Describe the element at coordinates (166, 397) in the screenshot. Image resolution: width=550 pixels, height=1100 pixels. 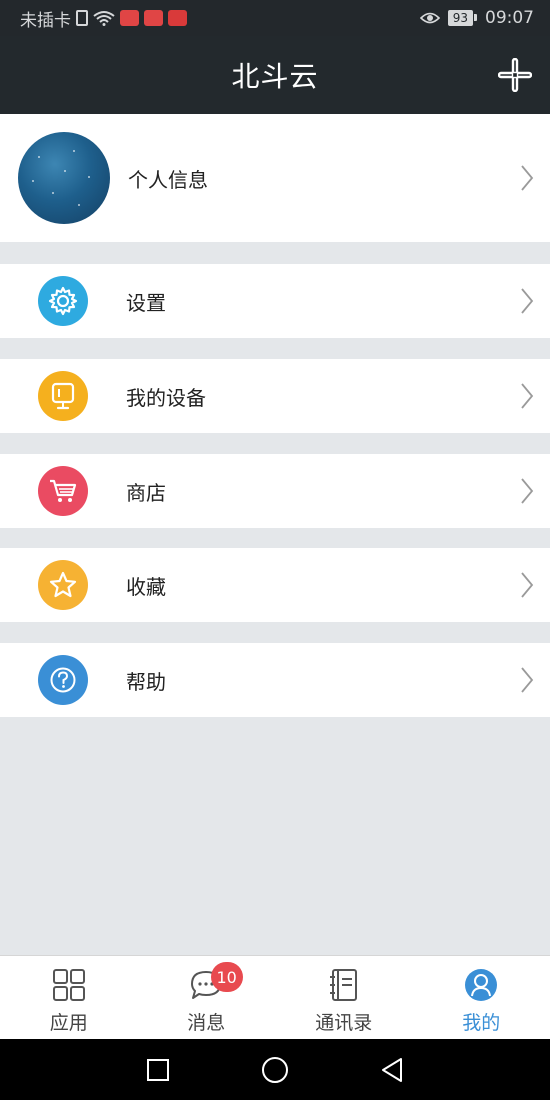
I see `menu-label-my-devices: 我的设备` at that location.